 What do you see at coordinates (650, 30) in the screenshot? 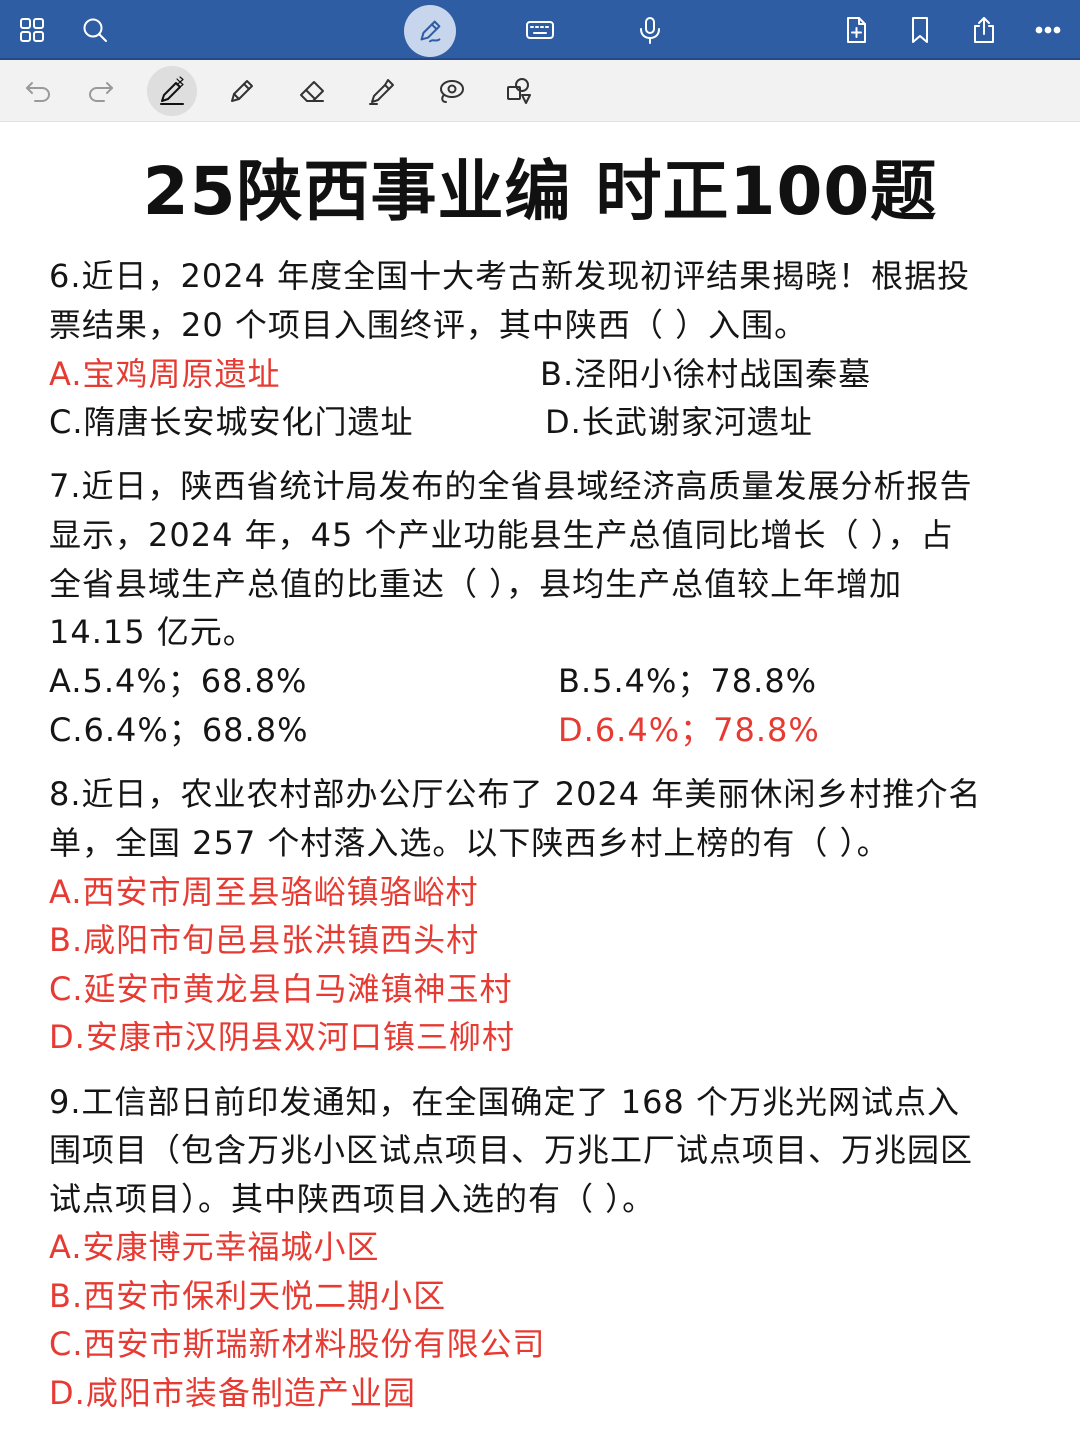
I see `microphone-icon` at bounding box center [650, 30].